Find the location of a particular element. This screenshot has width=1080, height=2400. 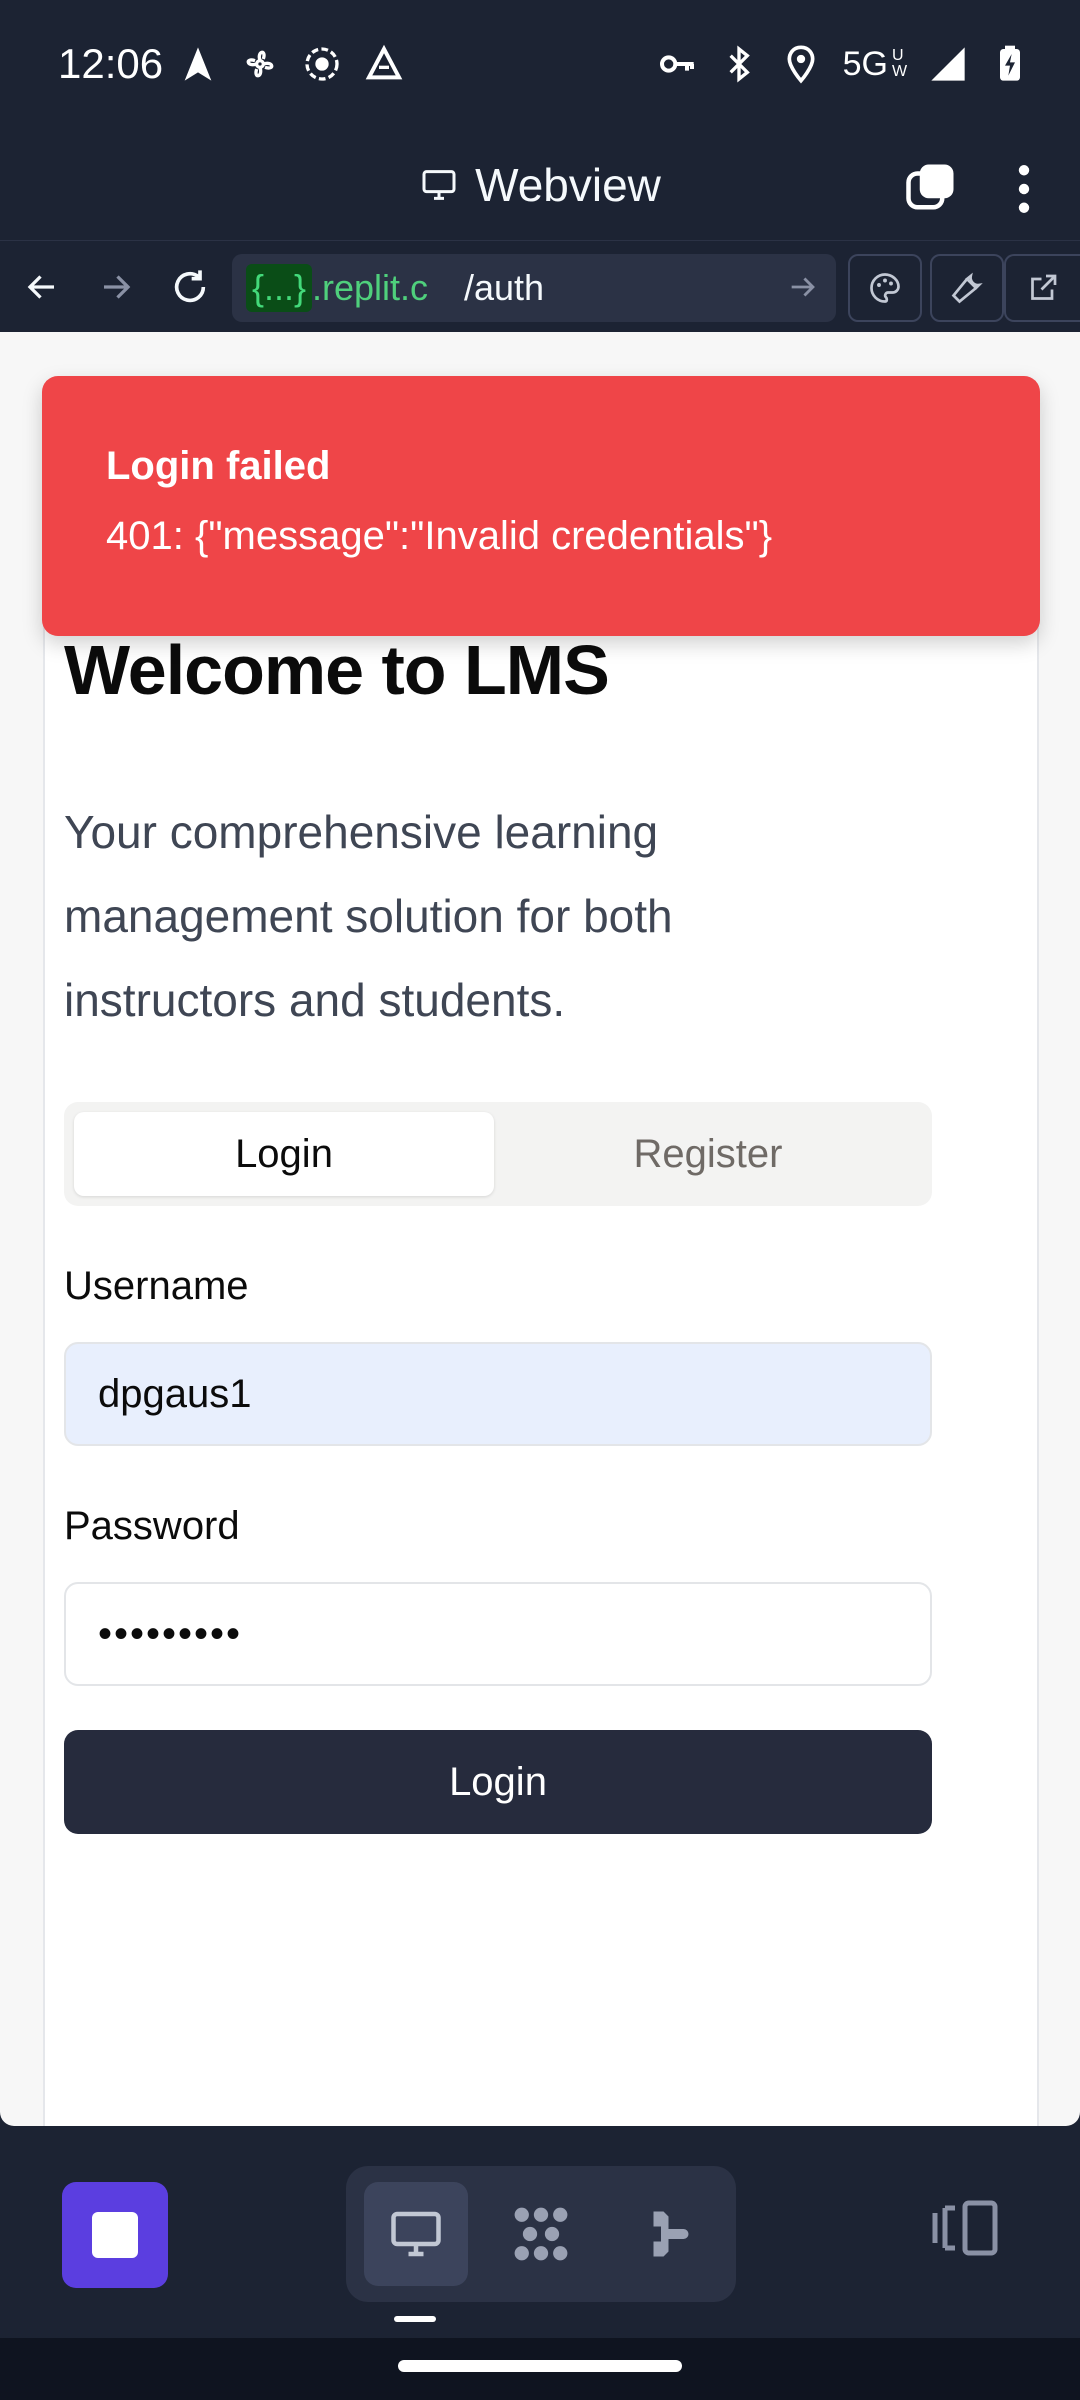

username-input is located at coordinates (498, 1394).